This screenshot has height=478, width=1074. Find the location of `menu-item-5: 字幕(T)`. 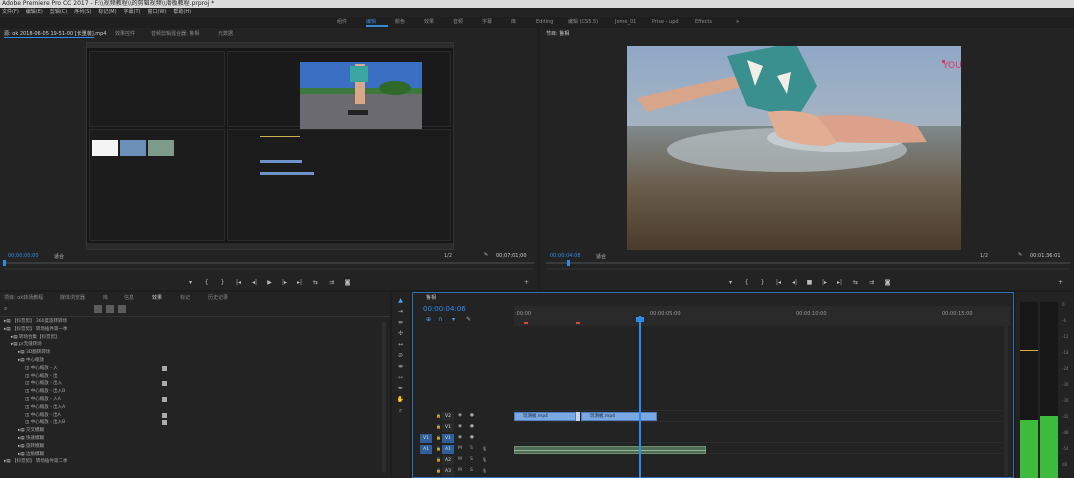

menu-item-5: 字幕(T) is located at coordinates (132, 12).